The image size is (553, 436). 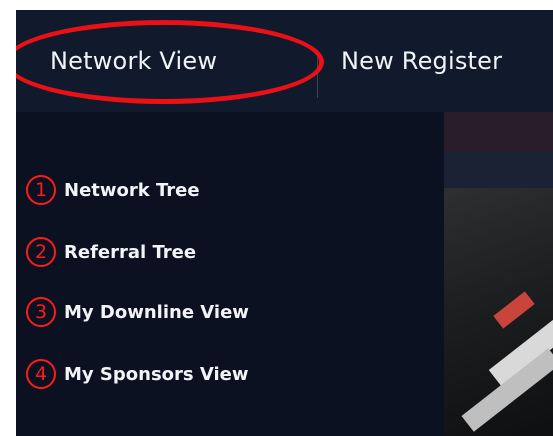 What do you see at coordinates (41, 312) in the screenshot?
I see `number-badge: 3` at bounding box center [41, 312].